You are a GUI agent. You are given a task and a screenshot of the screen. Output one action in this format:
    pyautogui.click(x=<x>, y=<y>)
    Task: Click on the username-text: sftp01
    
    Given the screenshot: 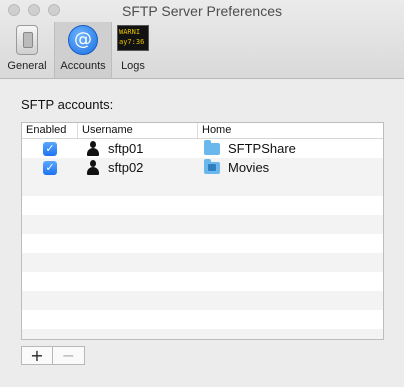 What is the action you would take?
    pyautogui.click(x=126, y=148)
    